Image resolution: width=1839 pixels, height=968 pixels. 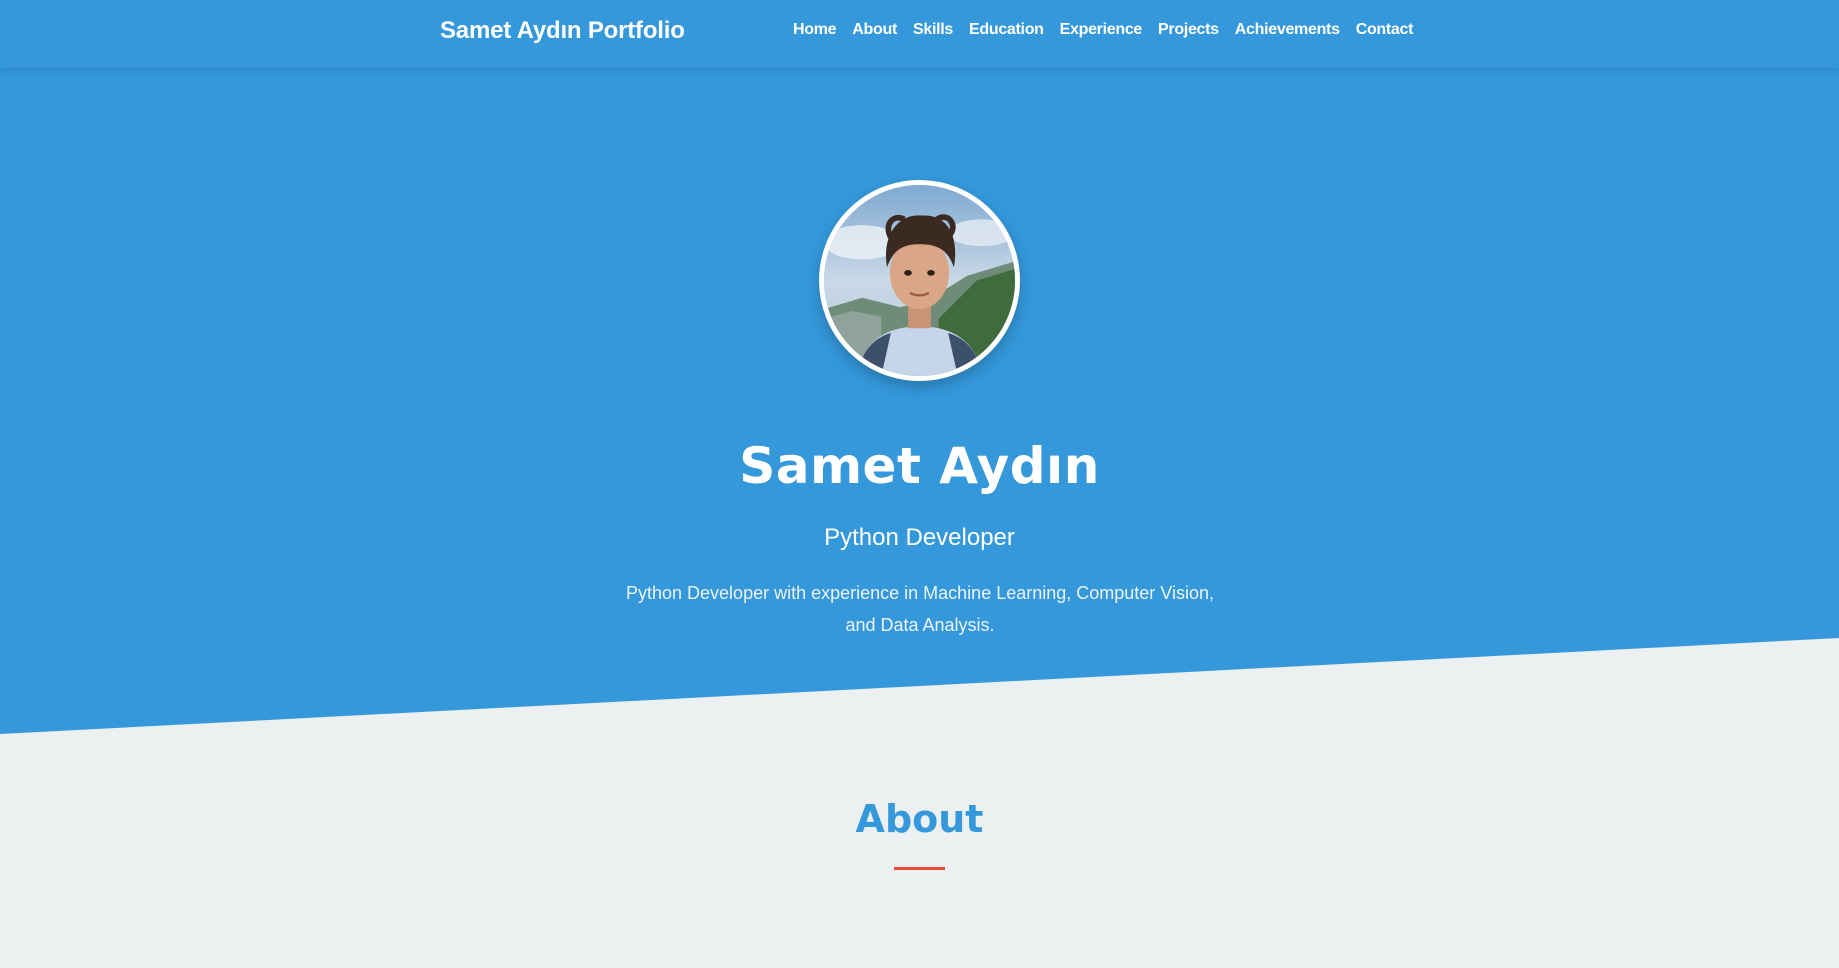 What do you see at coordinates (919, 868) in the screenshot?
I see `about-title-underline` at bounding box center [919, 868].